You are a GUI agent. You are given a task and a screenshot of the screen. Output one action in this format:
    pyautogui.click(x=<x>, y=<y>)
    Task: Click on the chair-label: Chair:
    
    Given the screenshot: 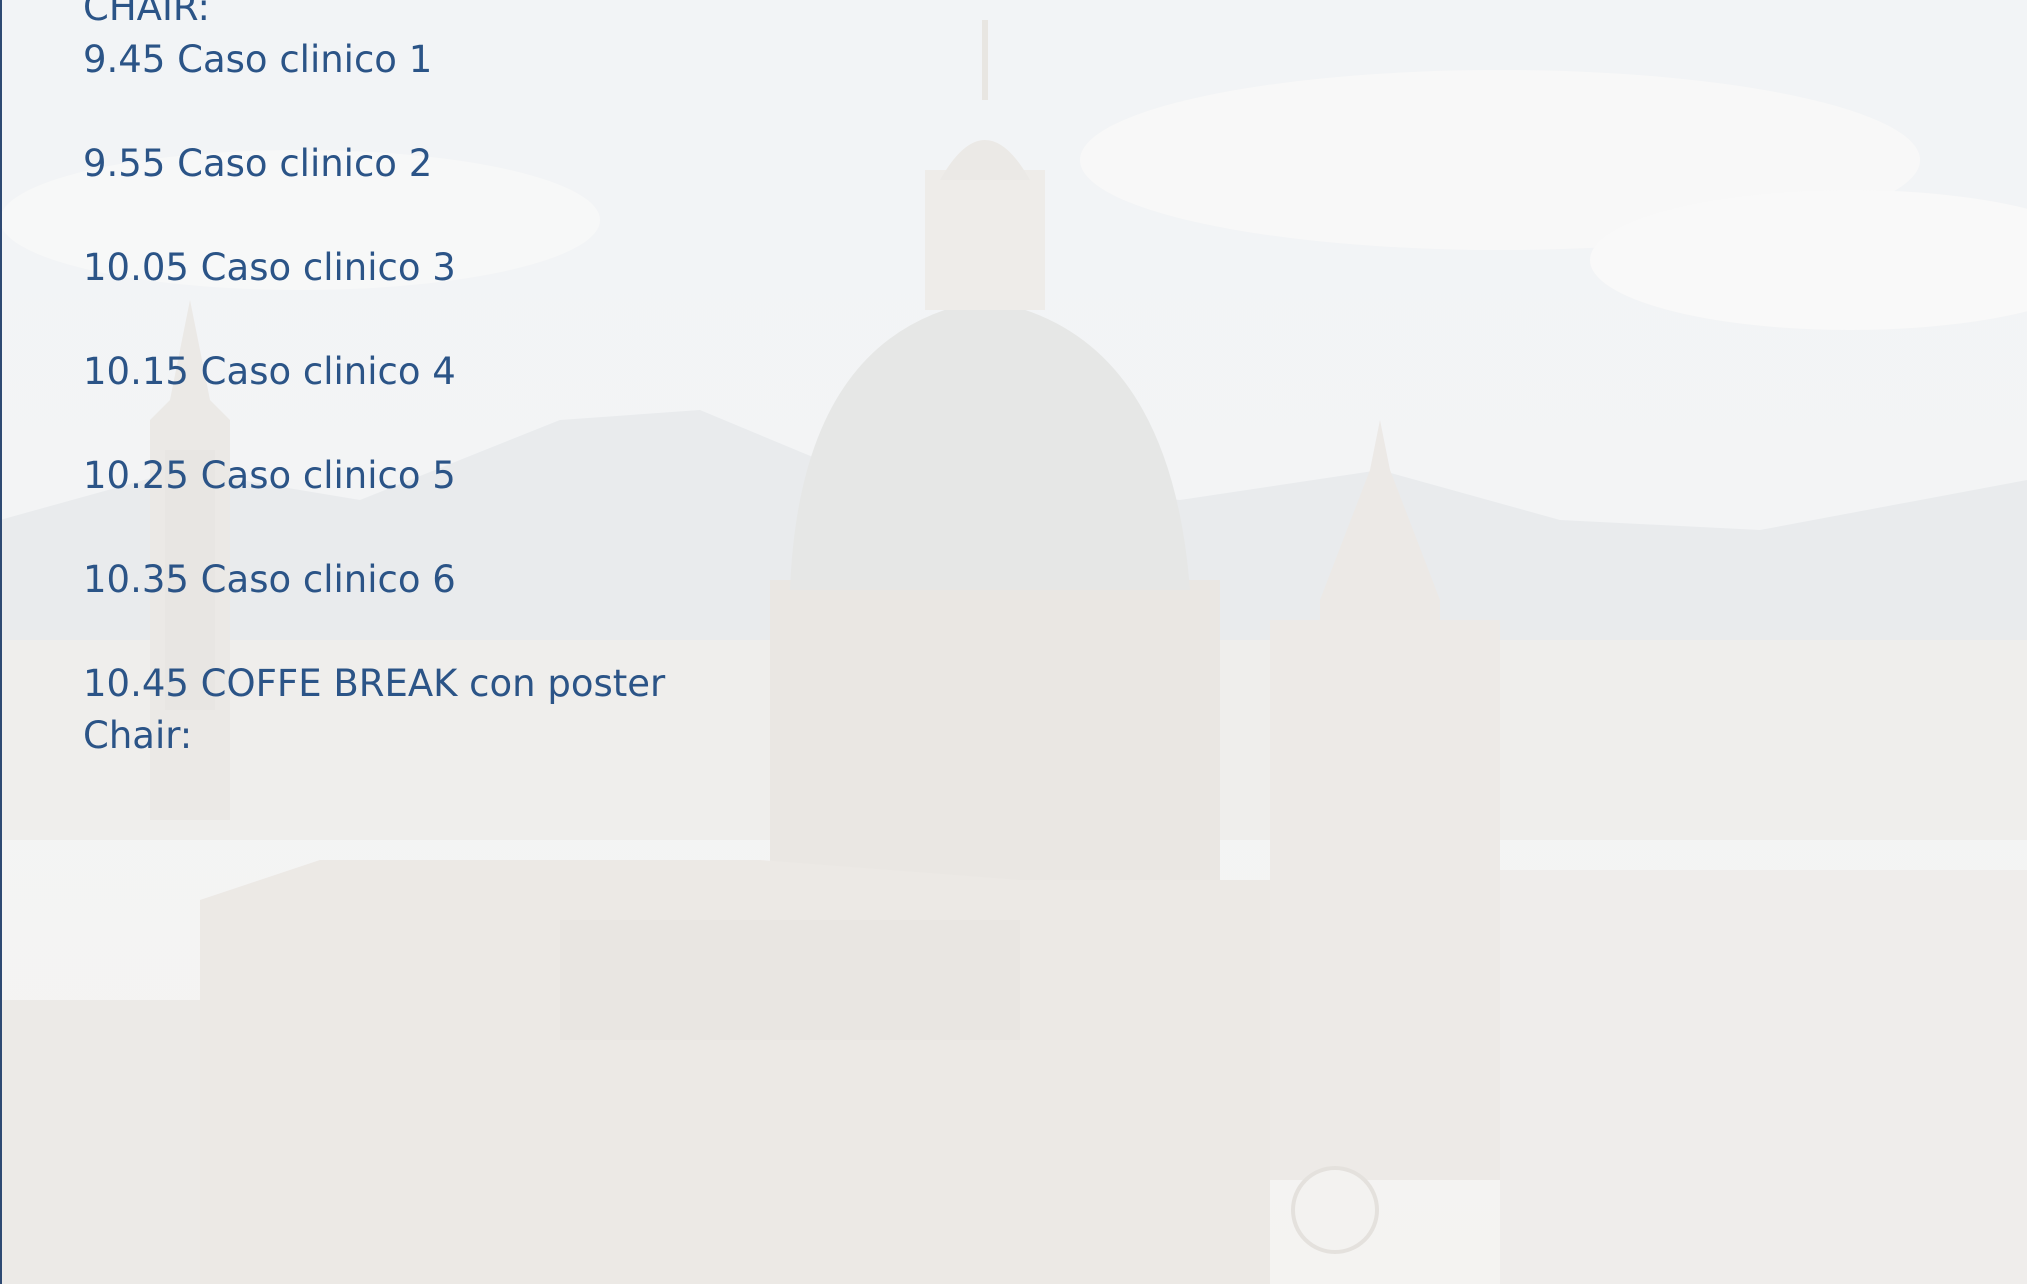 What is the action you would take?
    pyautogui.click(x=138, y=735)
    